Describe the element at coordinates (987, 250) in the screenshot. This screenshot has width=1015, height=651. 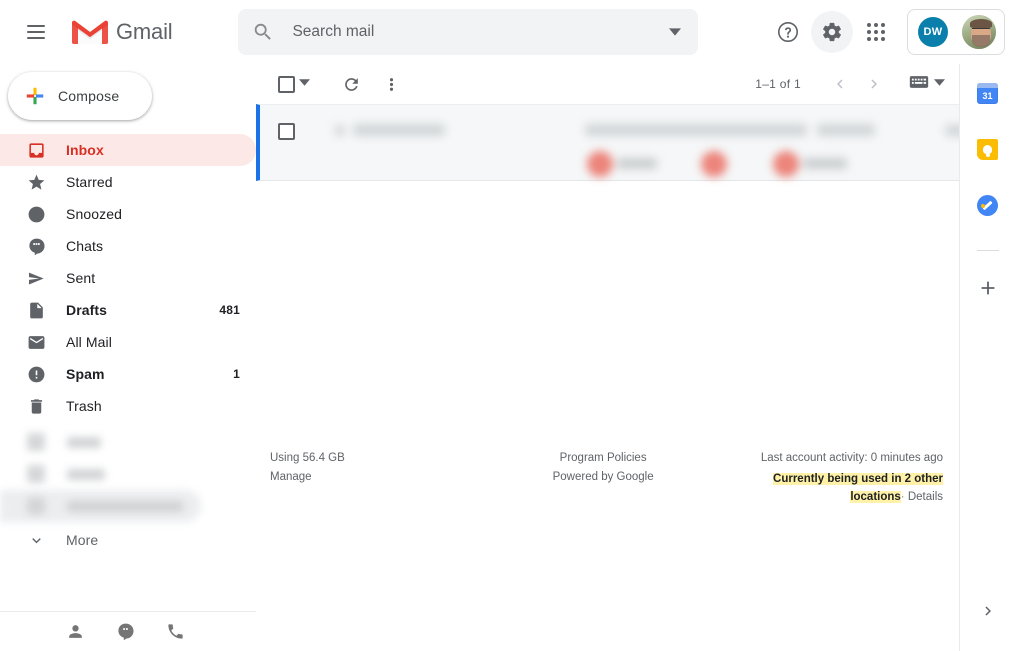
I see `rail-divider` at that location.